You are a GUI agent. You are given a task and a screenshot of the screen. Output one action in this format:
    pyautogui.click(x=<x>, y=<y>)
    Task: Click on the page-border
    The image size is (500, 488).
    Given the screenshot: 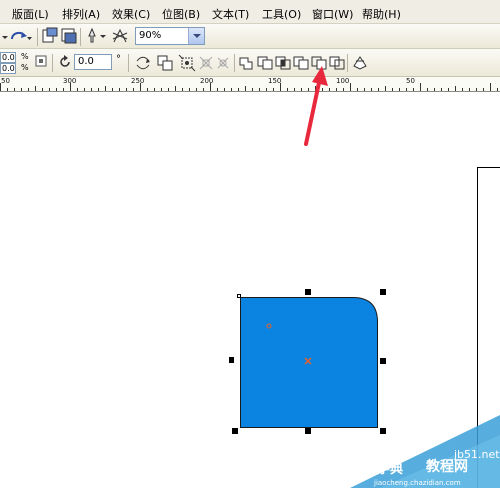 What is the action you would take?
    pyautogui.click(x=488, y=167)
    